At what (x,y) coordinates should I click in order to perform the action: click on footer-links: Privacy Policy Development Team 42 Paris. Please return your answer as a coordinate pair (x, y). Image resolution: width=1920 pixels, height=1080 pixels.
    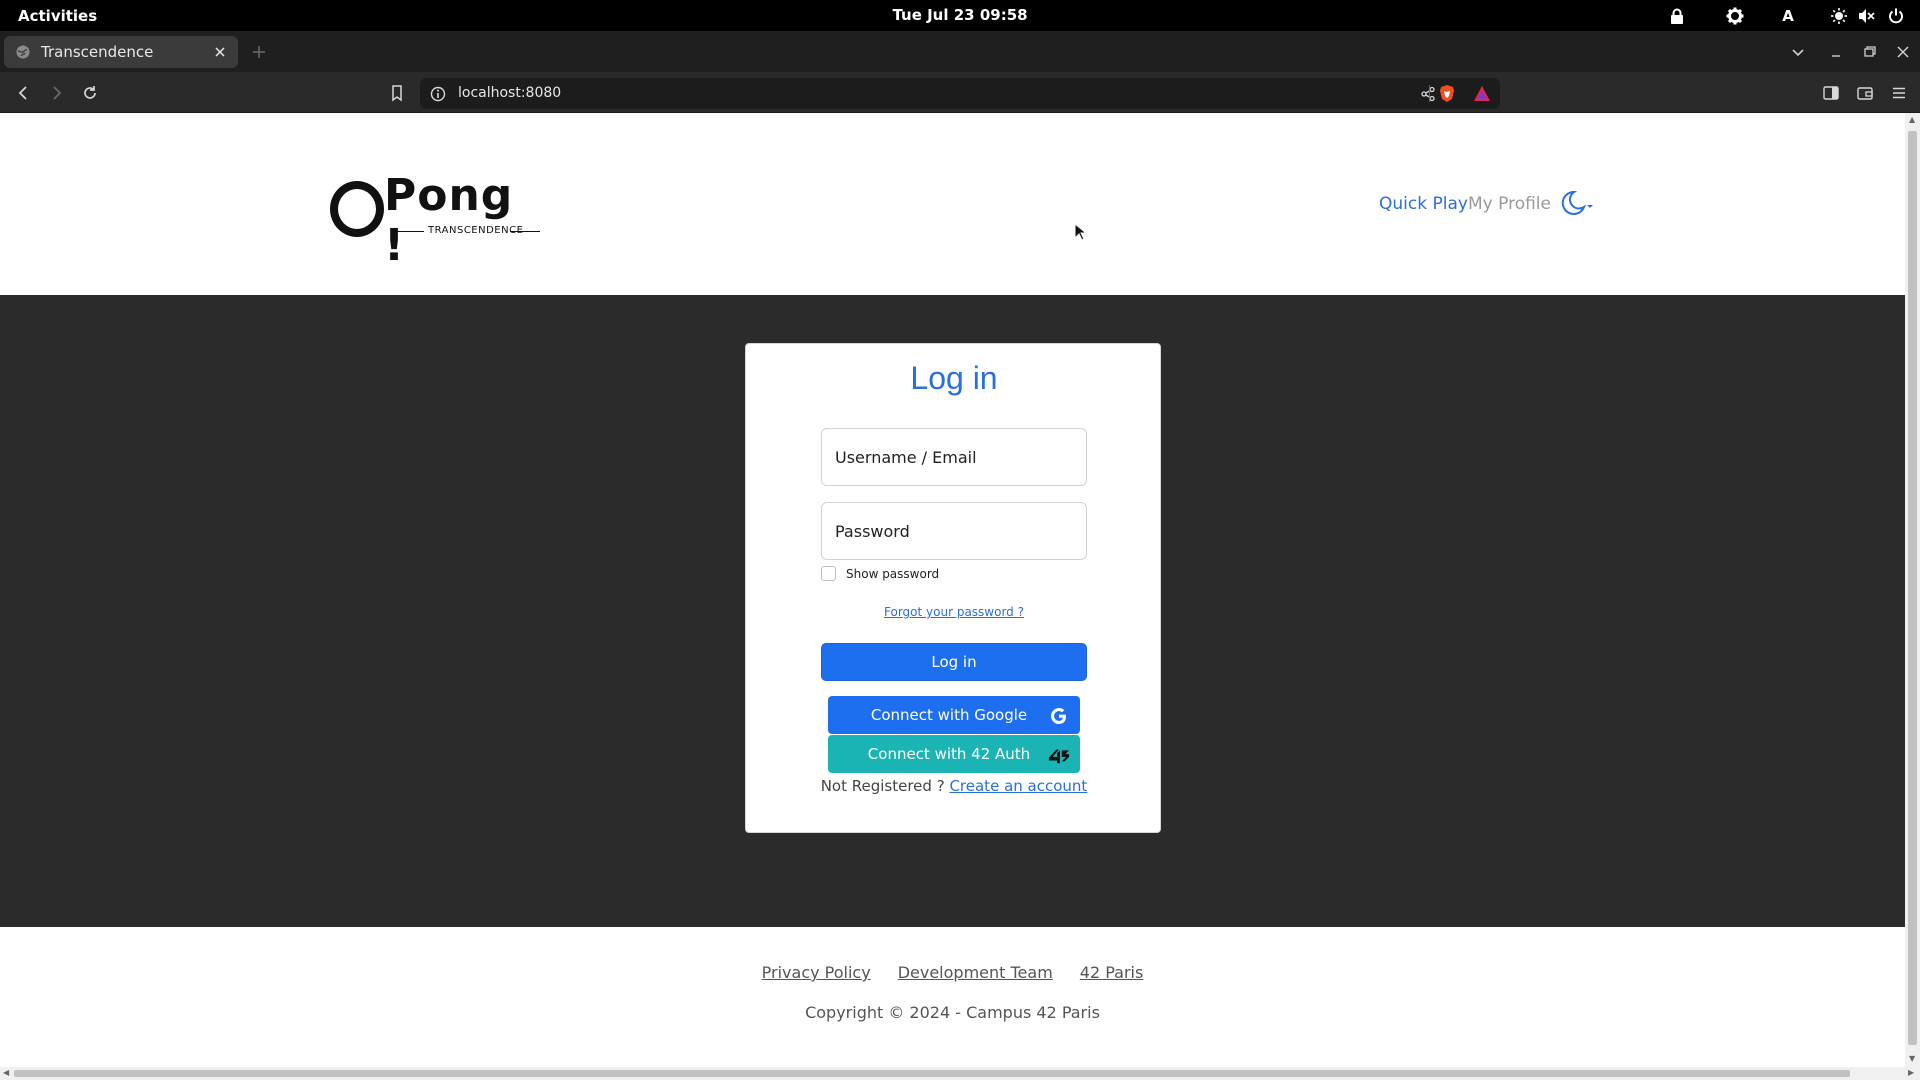
    Looking at the image, I should click on (952, 972).